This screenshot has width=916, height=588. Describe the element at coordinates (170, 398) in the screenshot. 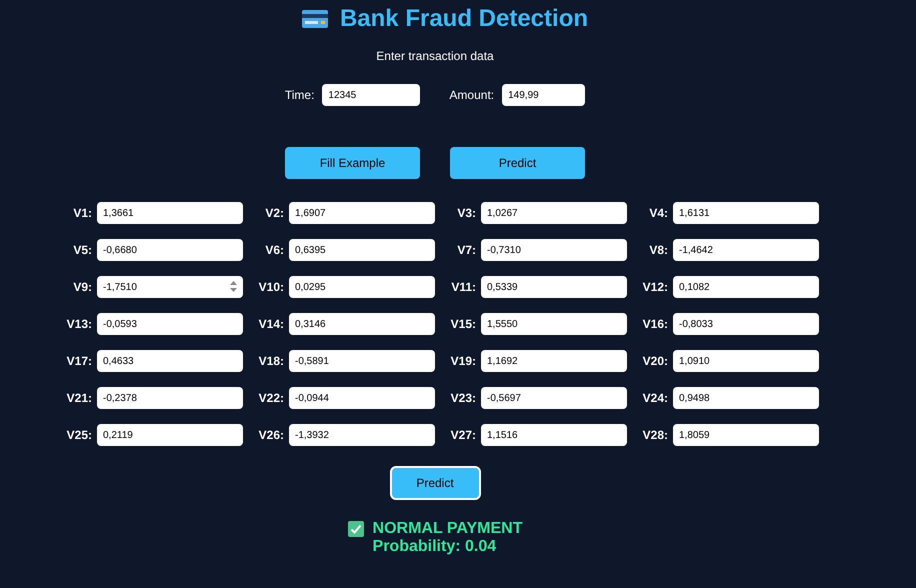

I see `input-field: -0,2378` at that location.